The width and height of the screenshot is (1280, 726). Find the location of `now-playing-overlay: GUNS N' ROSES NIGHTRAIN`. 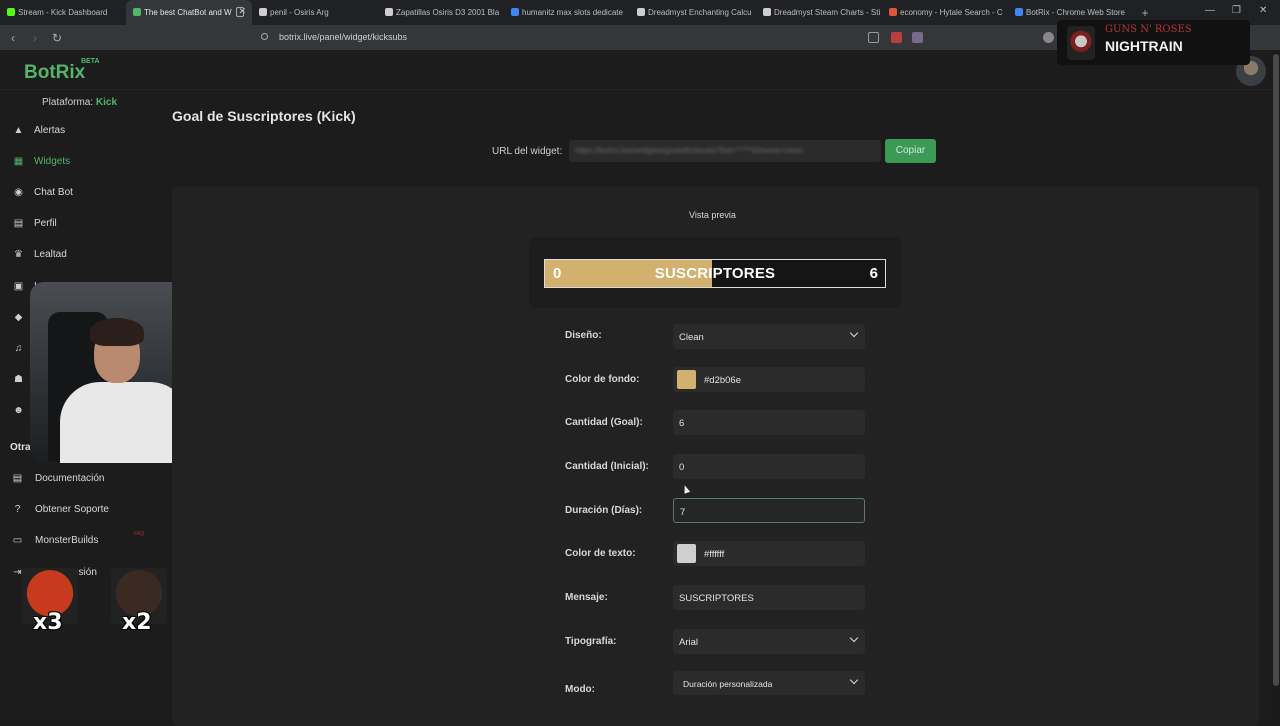

now-playing-overlay: GUNS N' ROSES NIGHTRAIN is located at coordinates (1153, 42).